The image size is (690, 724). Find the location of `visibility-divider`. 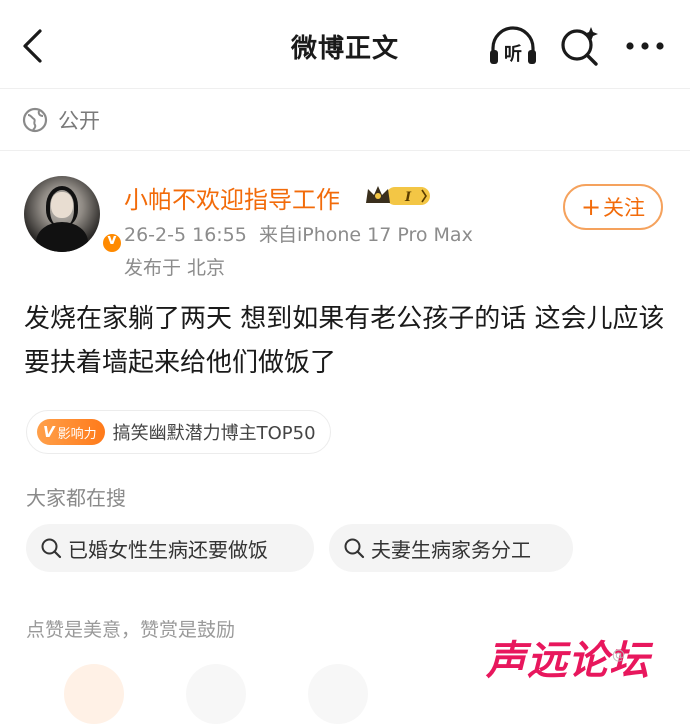

visibility-divider is located at coordinates (345, 150).